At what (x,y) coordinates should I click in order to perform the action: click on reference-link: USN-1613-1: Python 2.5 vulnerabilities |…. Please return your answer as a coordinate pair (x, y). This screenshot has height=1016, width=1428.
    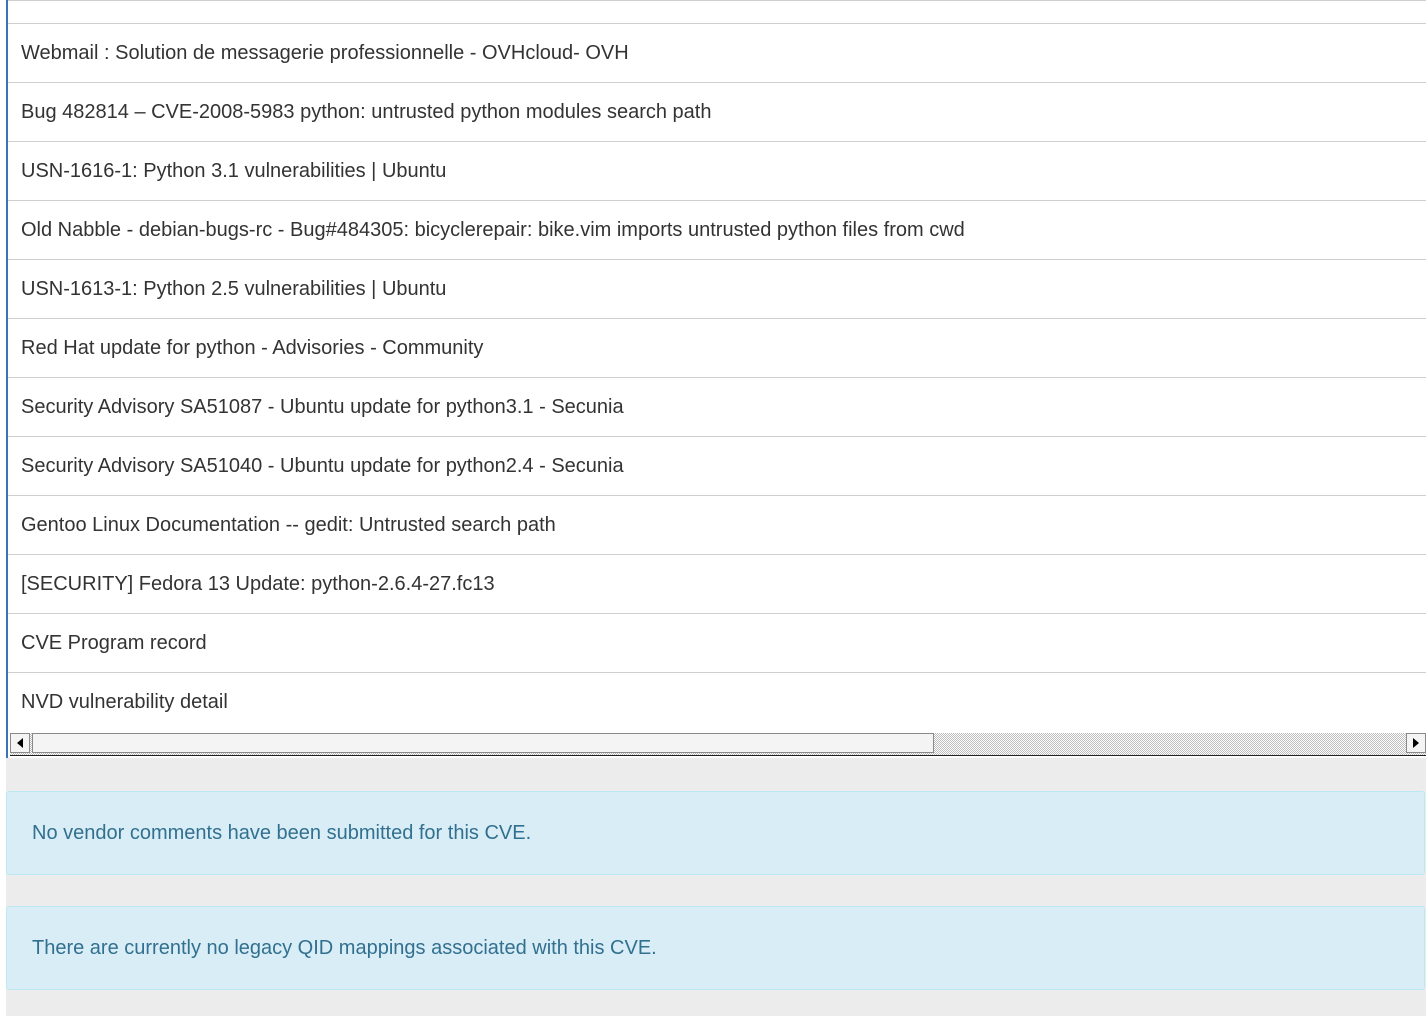
    Looking at the image, I should click on (233, 289).